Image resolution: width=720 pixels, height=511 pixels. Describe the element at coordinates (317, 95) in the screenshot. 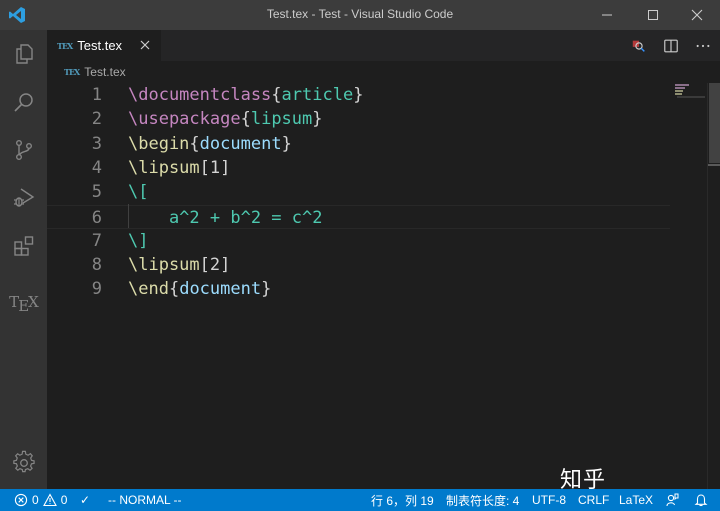

I see `code-token: article` at that location.